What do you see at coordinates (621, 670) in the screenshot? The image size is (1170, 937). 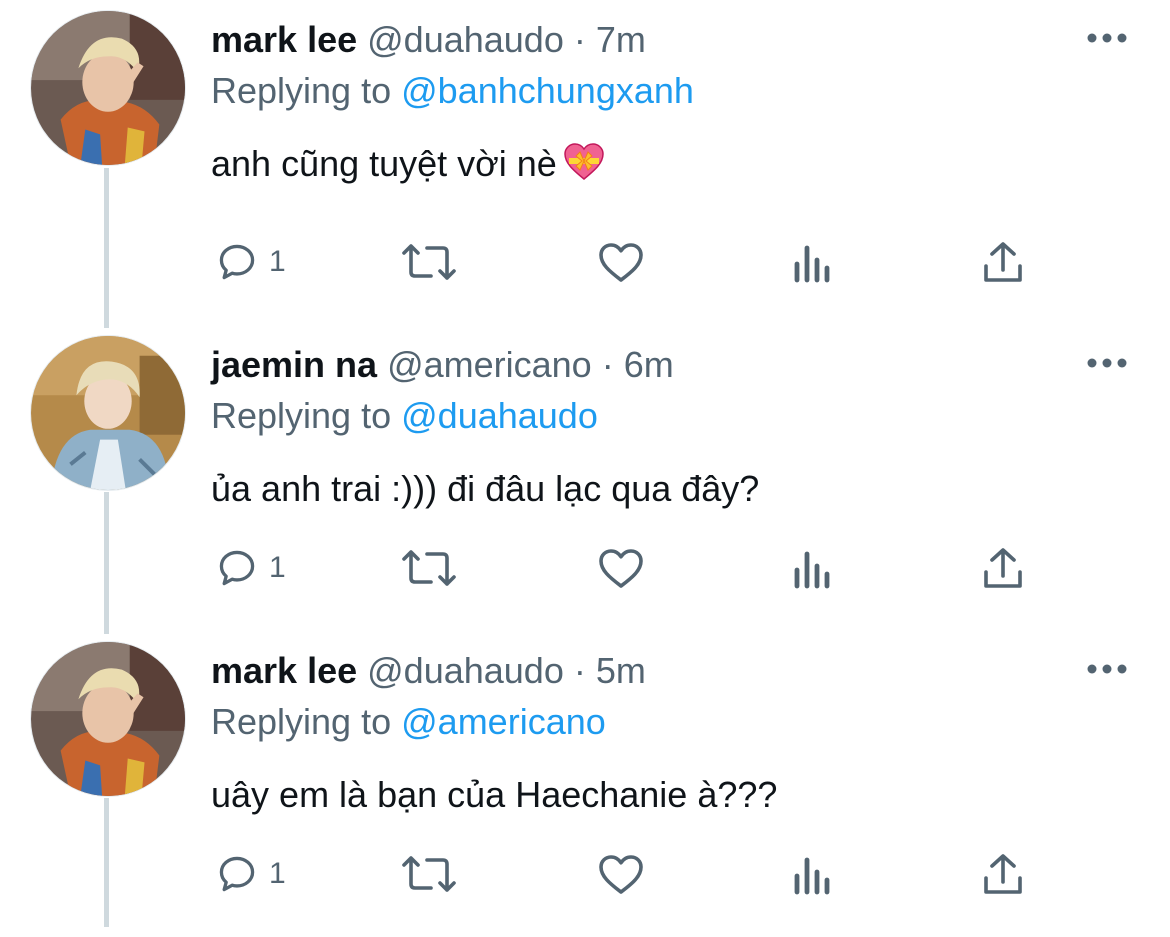 I see `timestamp: 5m` at bounding box center [621, 670].